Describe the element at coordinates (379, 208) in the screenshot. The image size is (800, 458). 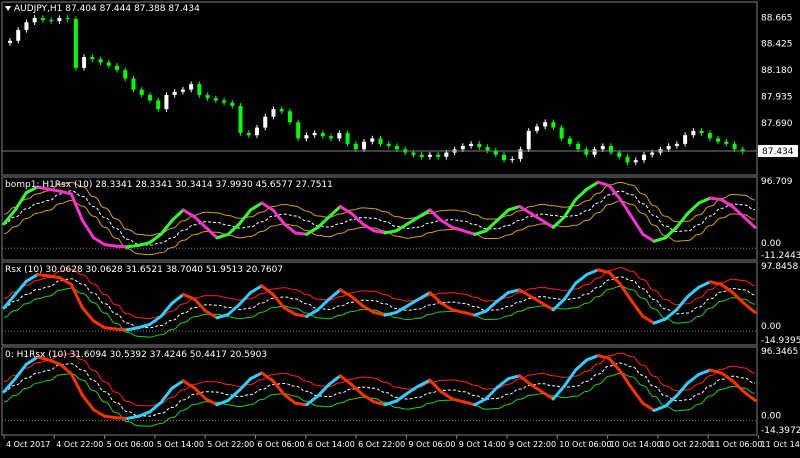
I see `upper-band-line` at that location.